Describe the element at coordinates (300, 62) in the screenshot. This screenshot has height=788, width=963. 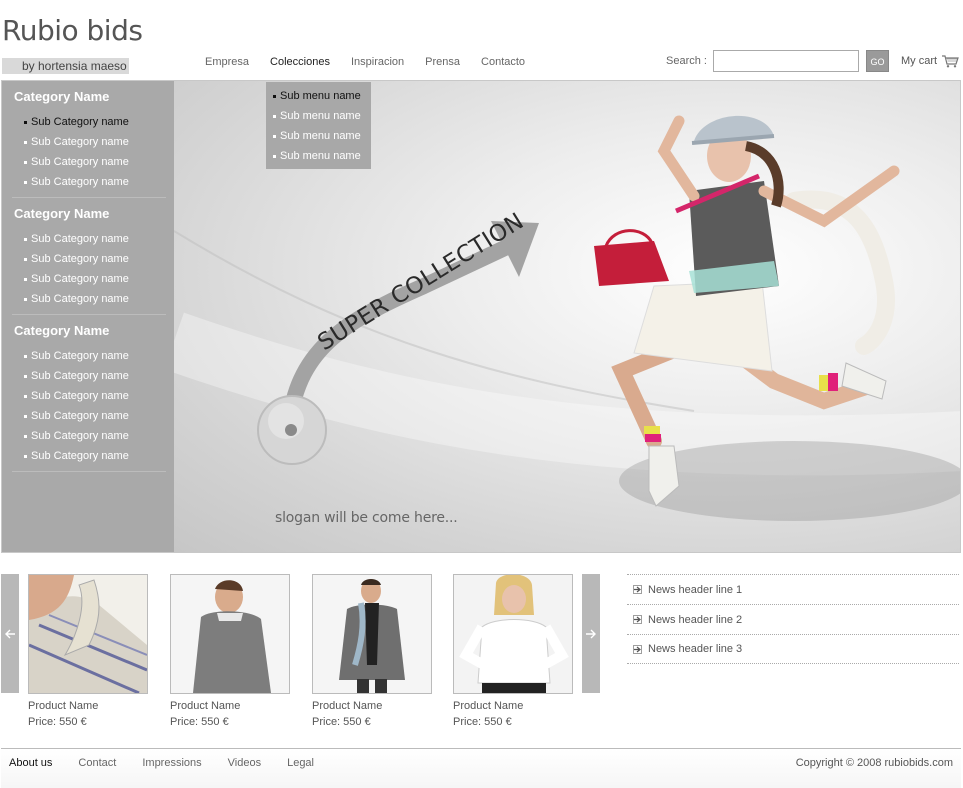
I see `nav-item-colecciones: Colecciones` at that location.